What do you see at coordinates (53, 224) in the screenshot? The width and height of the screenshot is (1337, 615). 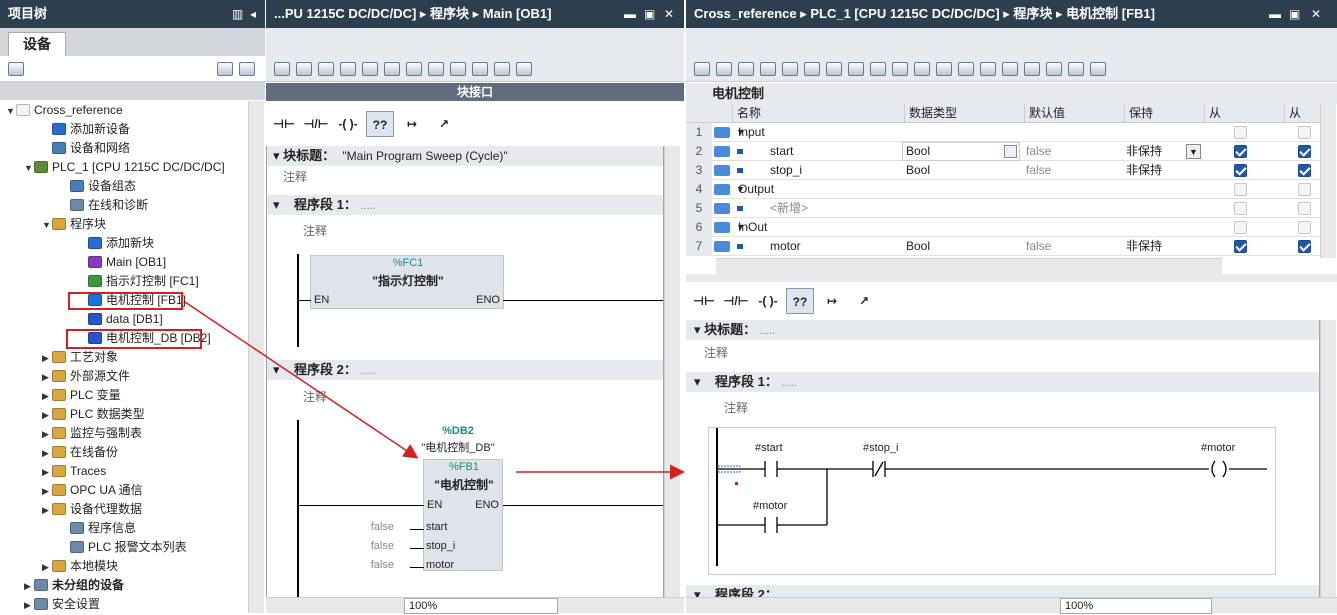 I see `tree-item: ▼ 程序块` at bounding box center [53, 224].